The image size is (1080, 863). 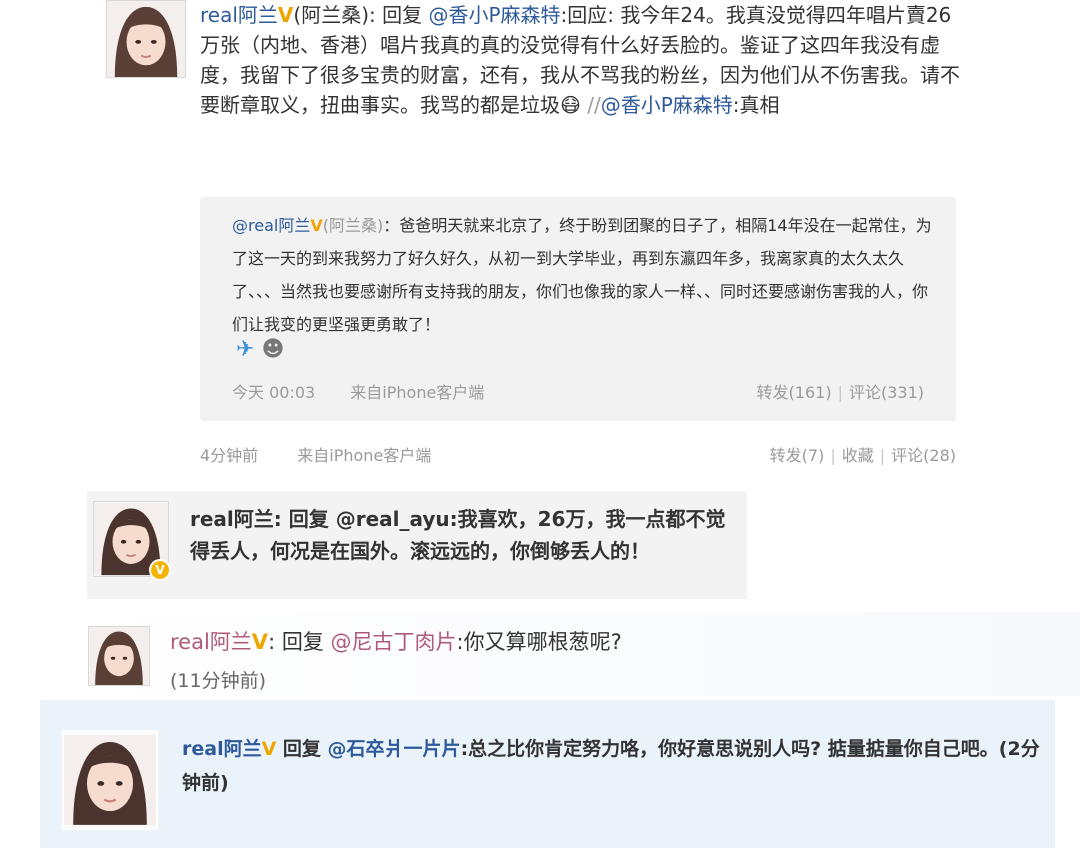 I want to click on repost-text: :真相, so click(x=756, y=105).